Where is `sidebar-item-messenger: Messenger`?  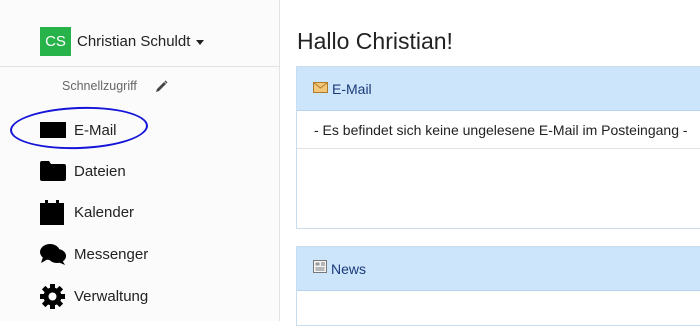
sidebar-item-messenger: Messenger is located at coordinates (94, 254).